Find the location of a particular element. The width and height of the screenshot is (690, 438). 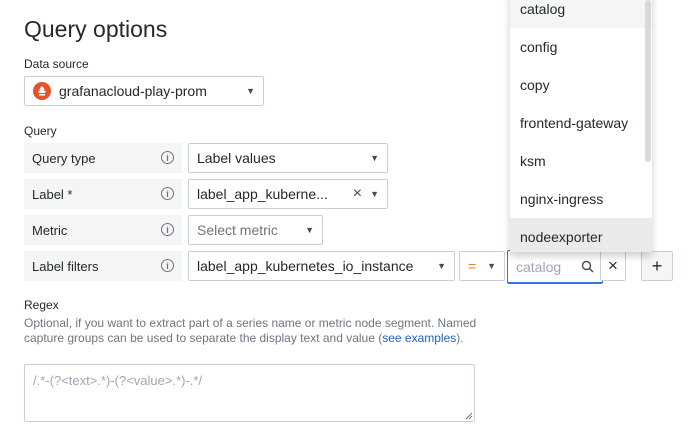

metric-select: Select metric ▼ is located at coordinates (255, 230).